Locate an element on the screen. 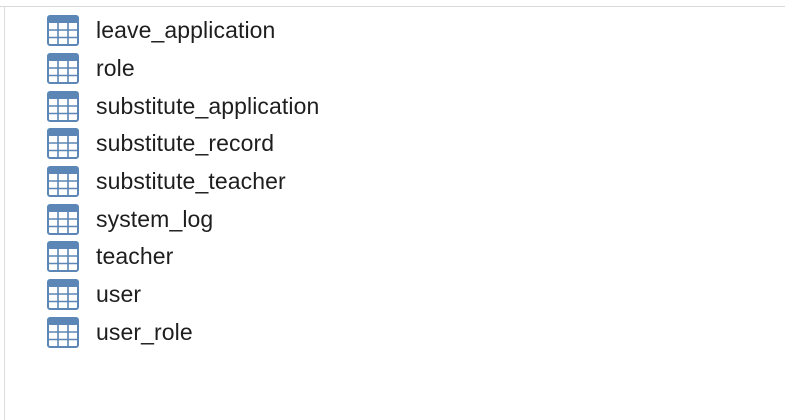 This screenshot has height=420, width=785. table-list-item-system-log: system_log is located at coordinates (183, 219).